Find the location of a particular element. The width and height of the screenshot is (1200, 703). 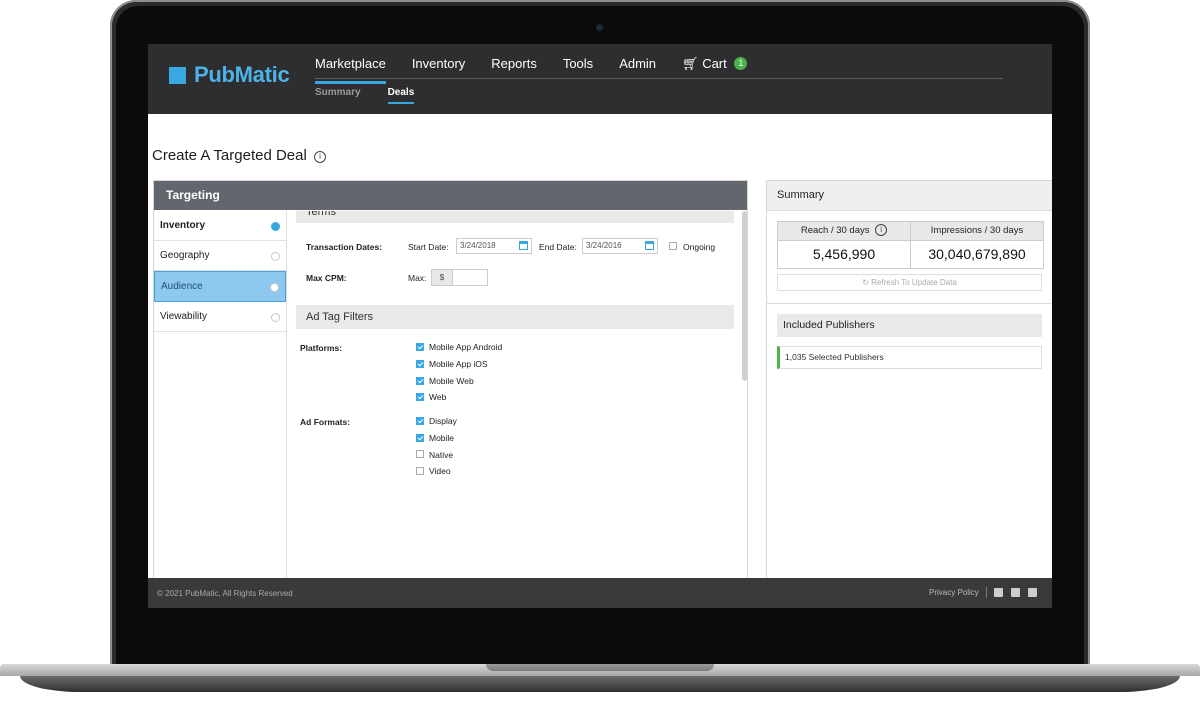

refresh-button: ↻ Refresh To Update Data is located at coordinates (909, 282).